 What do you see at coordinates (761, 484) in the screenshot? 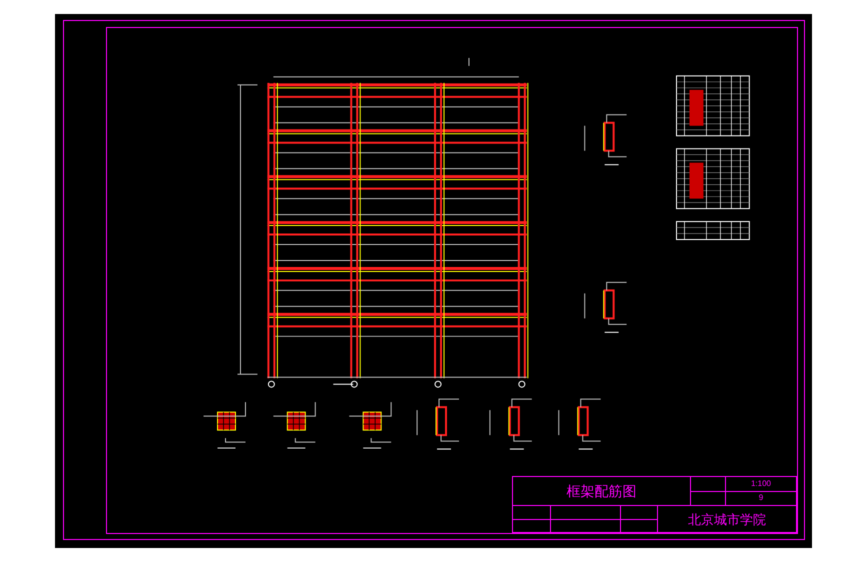
I see `scale-text: 1:100` at bounding box center [761, 484].